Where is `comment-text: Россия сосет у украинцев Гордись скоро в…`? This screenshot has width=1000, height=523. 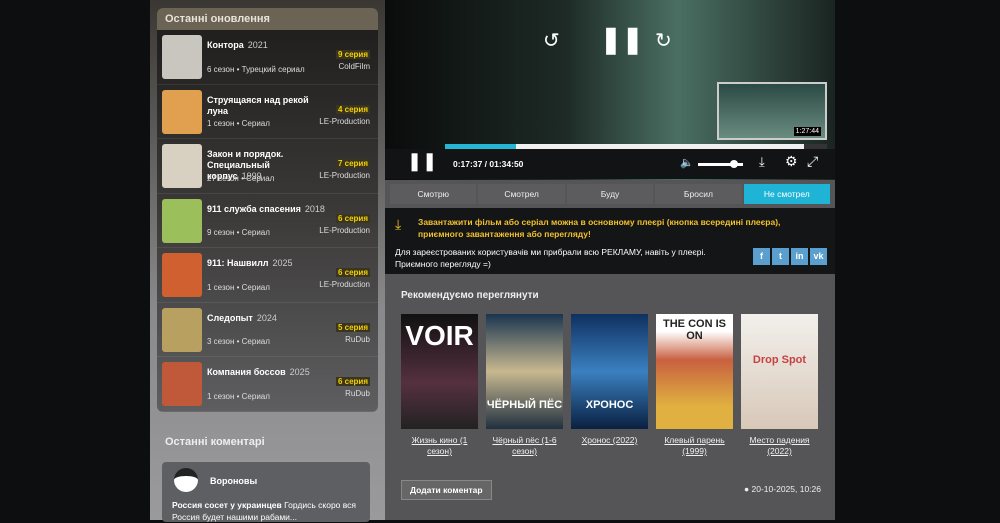
comment-text: Россия сосет у украинцев Гордись скоро в… is located at coordinates (269, 511).